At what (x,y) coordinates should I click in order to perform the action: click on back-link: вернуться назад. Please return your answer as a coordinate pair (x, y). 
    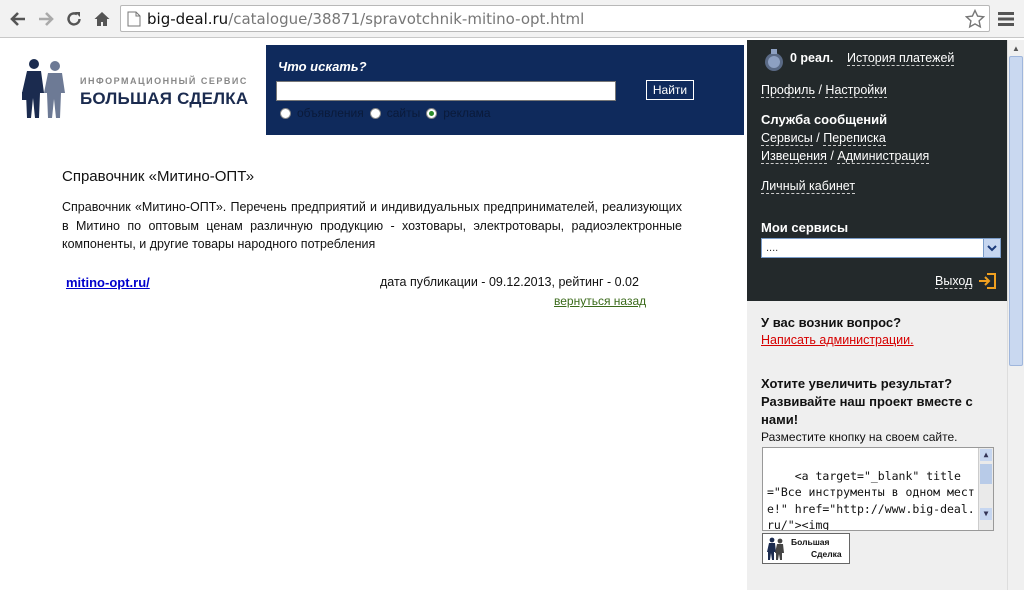
    Looking at the image, I should click on (600, 301).